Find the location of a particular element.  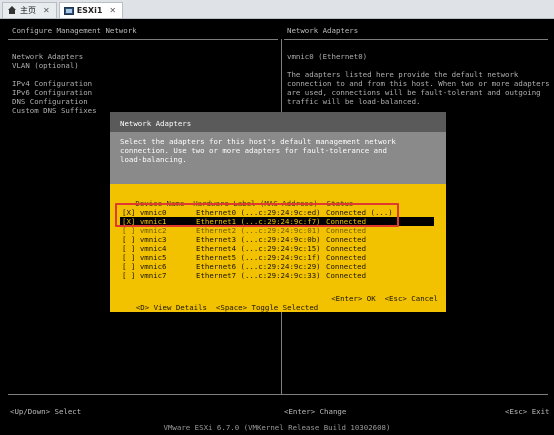

ok-button: <Enter> OK is located at coordinates (353, 298).